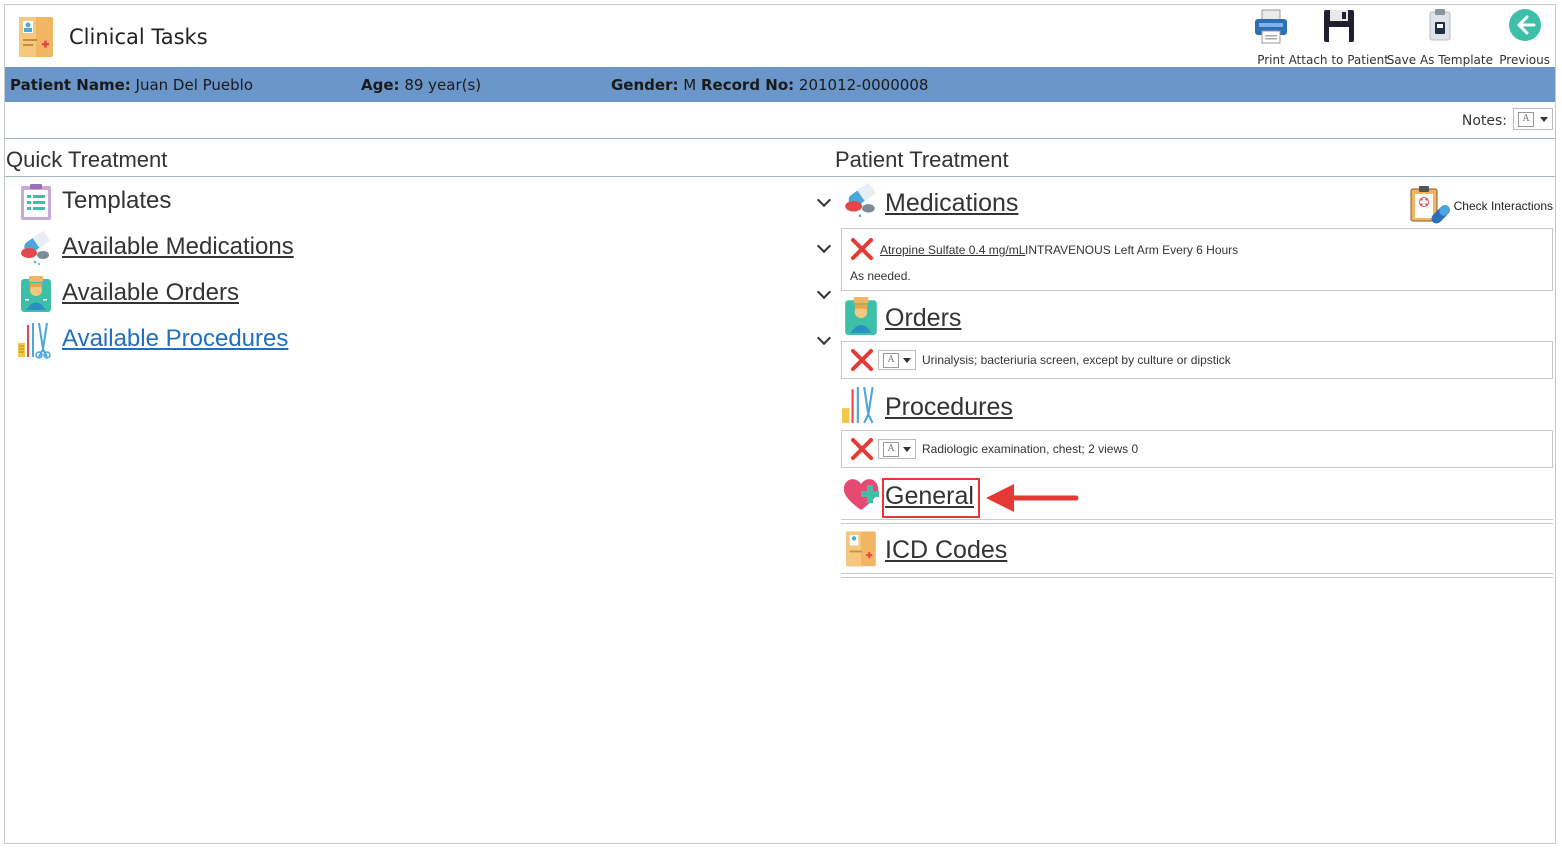 This screenshot has width=1562, height=848. What do you see at coordinates (1030, 449) in the screenshot?
I see `procedure-text: Radiologic examination, chest; 2 views 0` at bounding box center [1030, 449].